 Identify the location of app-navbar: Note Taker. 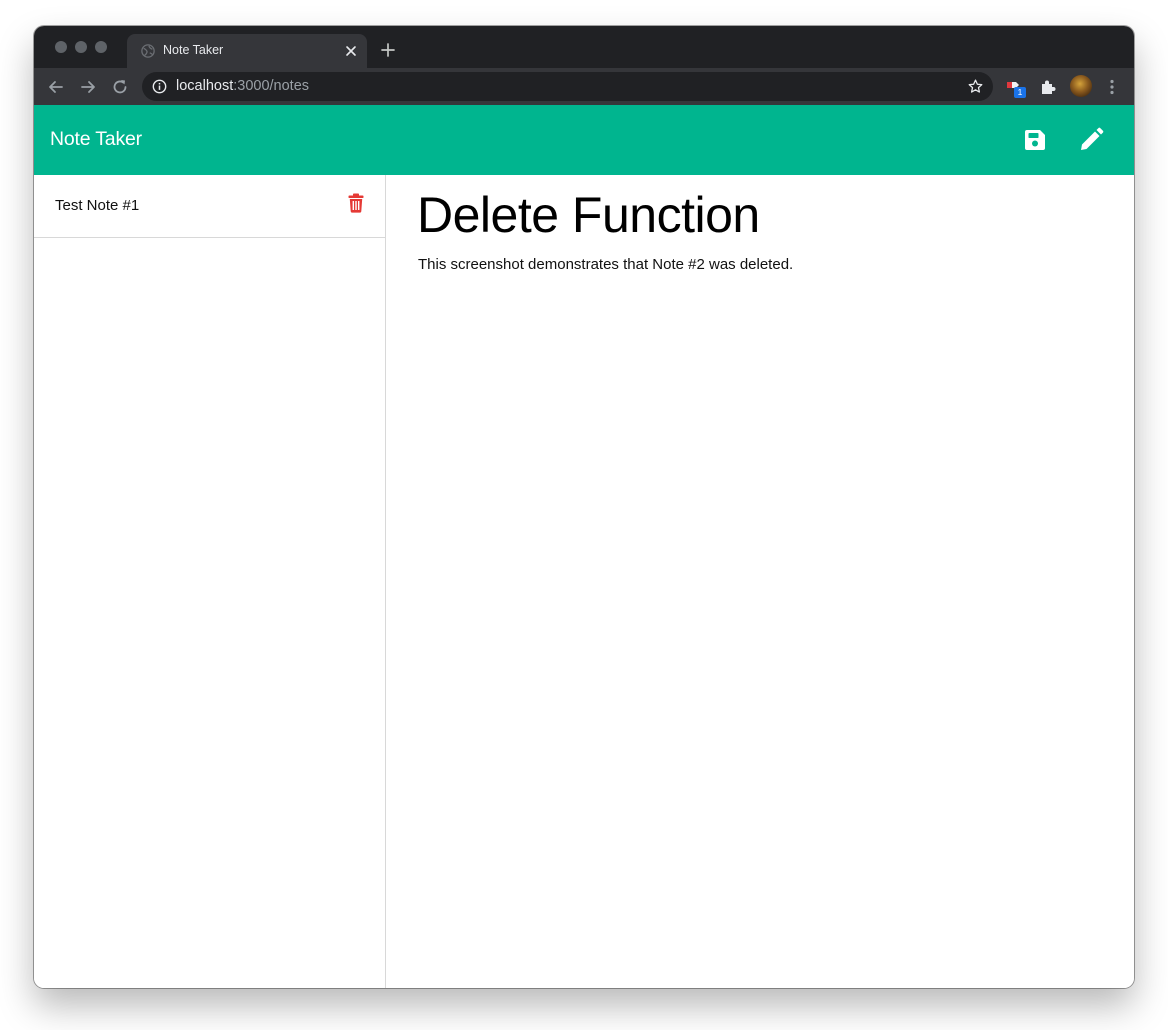
(584, 140).